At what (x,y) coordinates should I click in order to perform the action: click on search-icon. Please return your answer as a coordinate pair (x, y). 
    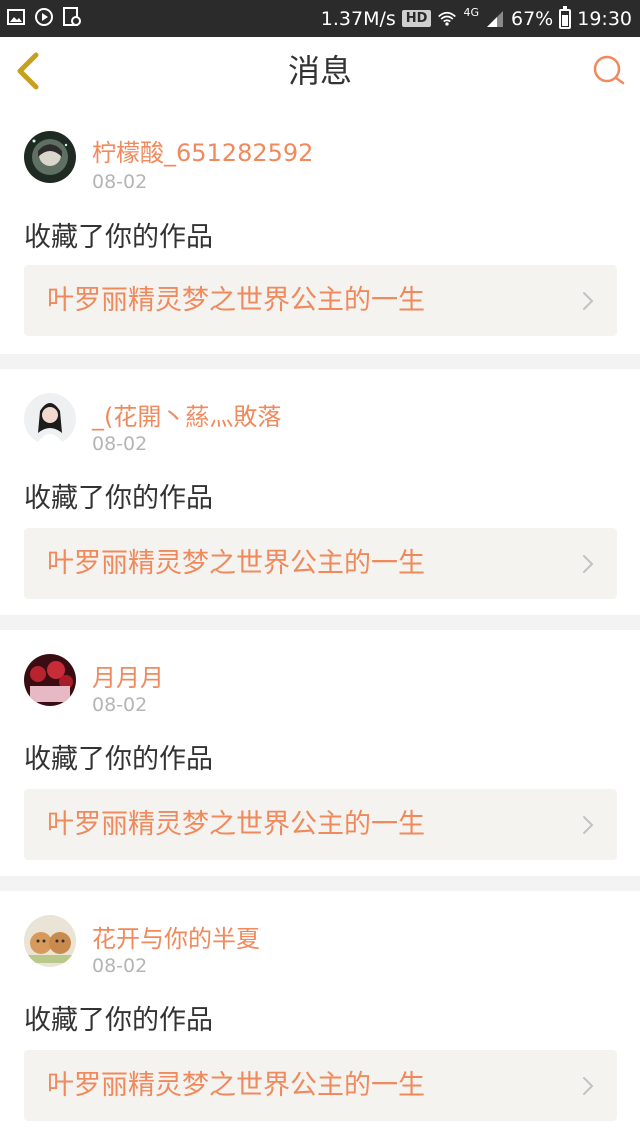
    Looking at the image, I should click on (609, 70).